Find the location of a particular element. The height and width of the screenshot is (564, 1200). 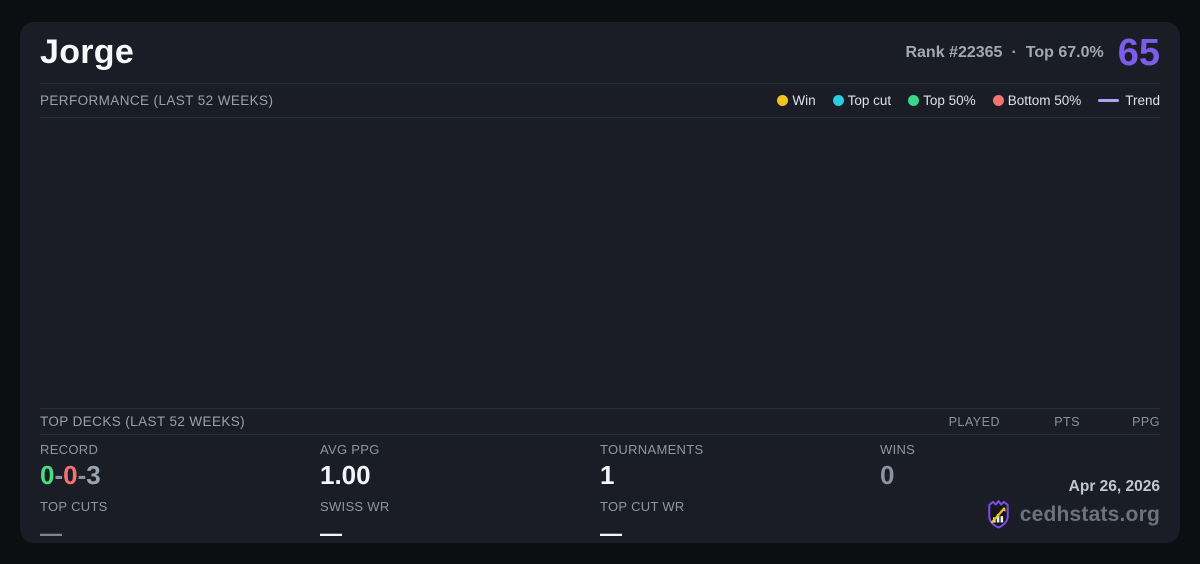

top-cuts-value: — is located at coordinates (51, 533).